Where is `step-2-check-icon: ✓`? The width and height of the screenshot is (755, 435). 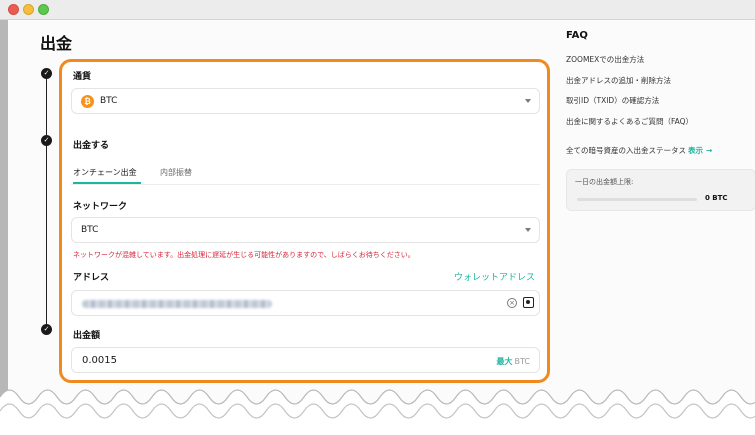 step-2-check-icon: ✓ is located at coordinates (46, 140).